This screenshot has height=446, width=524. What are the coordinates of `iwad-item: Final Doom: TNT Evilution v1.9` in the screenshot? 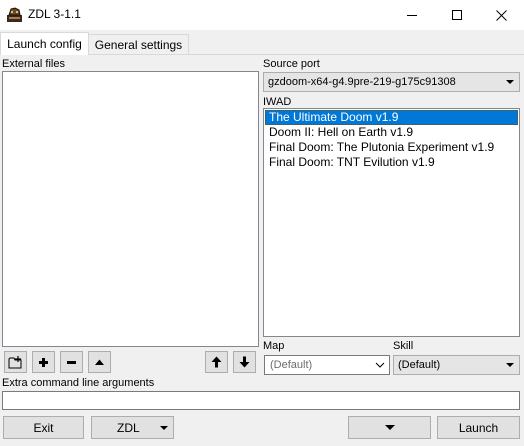 It's located at (391, 162).